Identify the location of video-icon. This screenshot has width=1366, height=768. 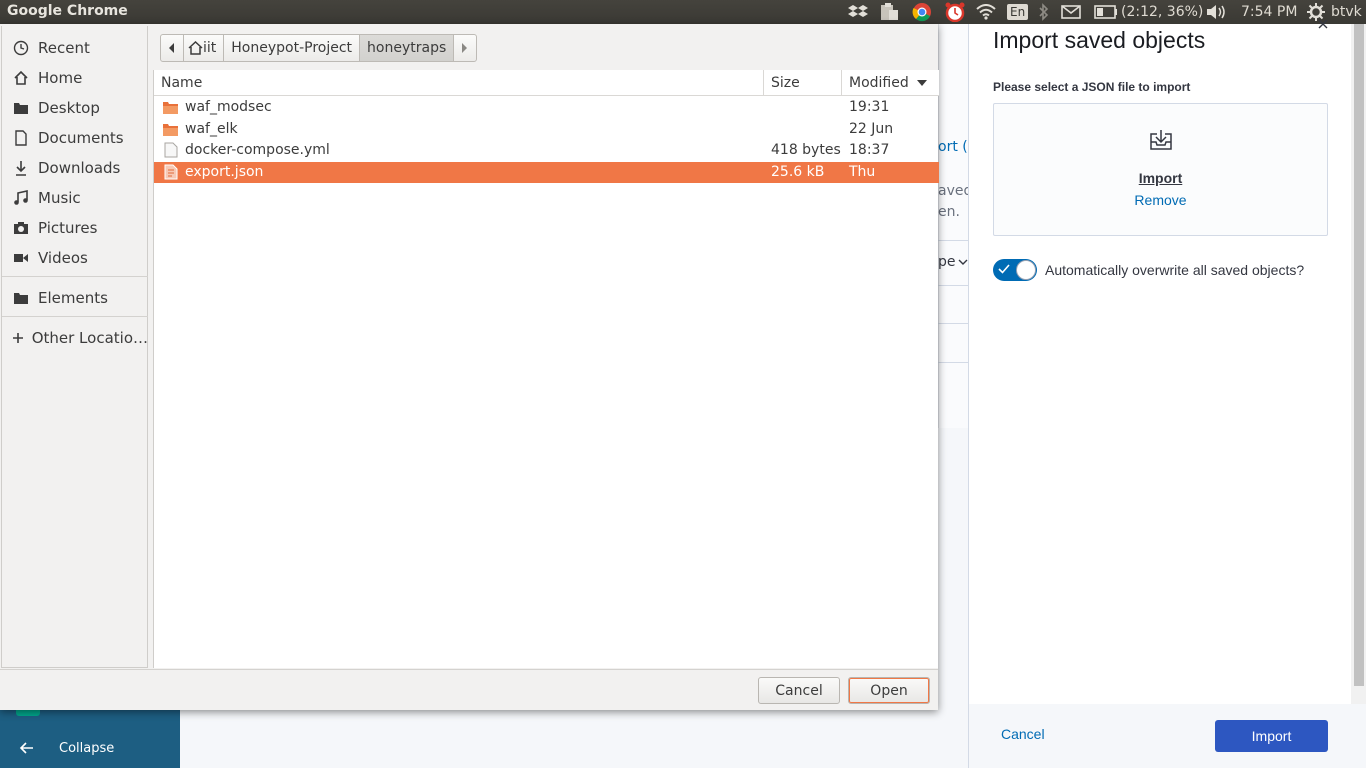
(20, 258).